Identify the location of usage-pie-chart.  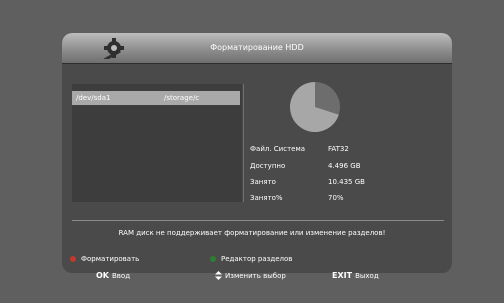
(315, 107).